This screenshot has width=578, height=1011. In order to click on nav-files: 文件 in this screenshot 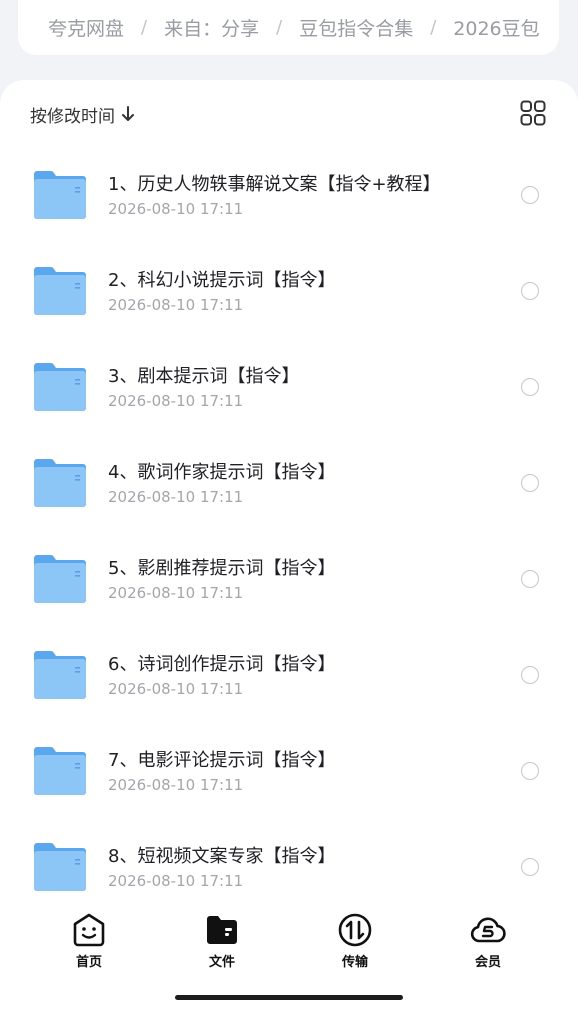, I will do `click(222, 941)`.